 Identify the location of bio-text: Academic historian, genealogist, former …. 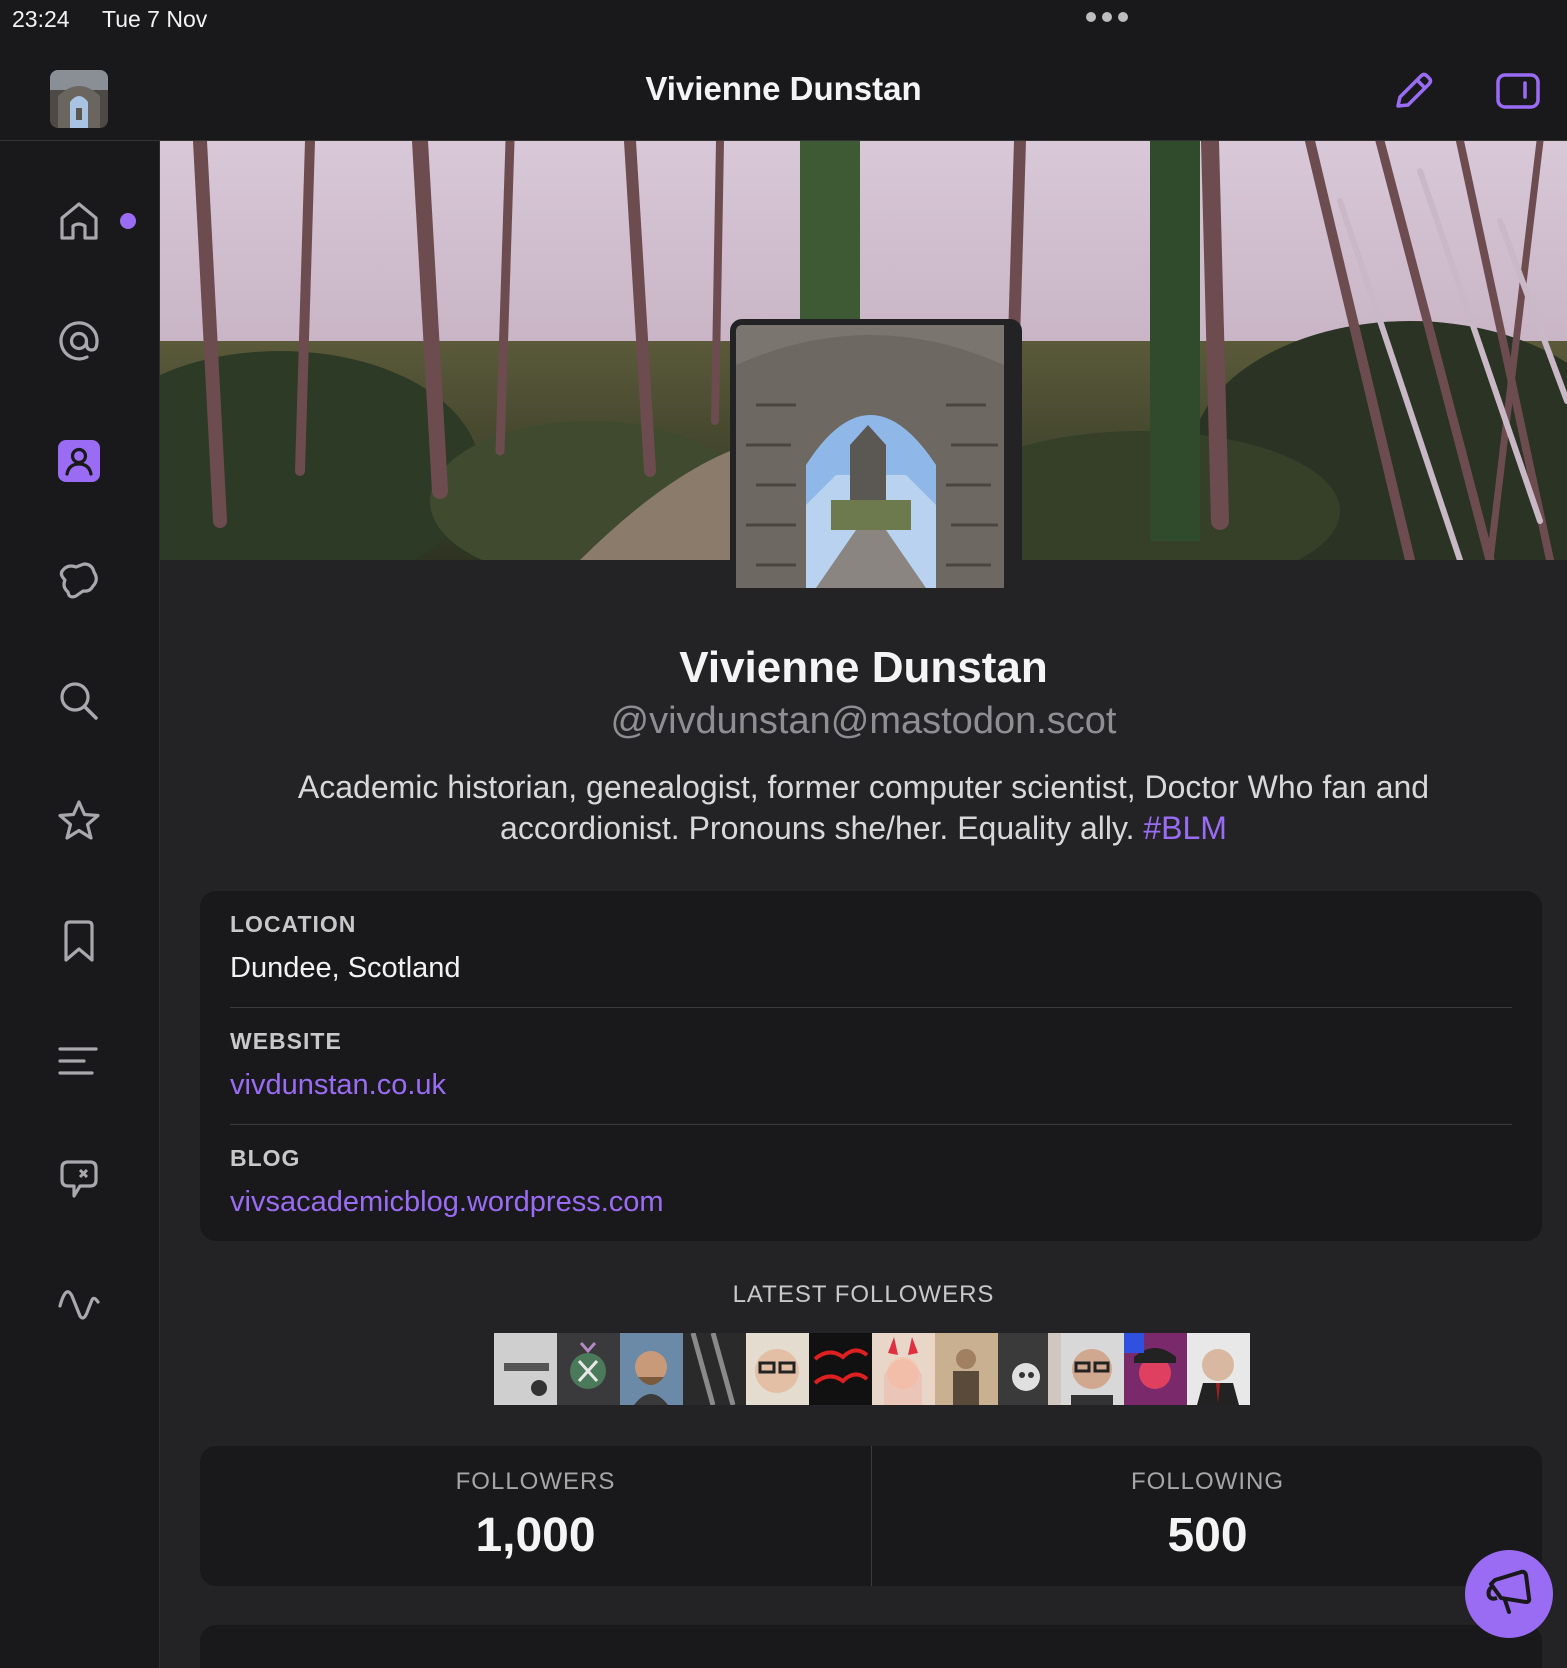
(863, 807).